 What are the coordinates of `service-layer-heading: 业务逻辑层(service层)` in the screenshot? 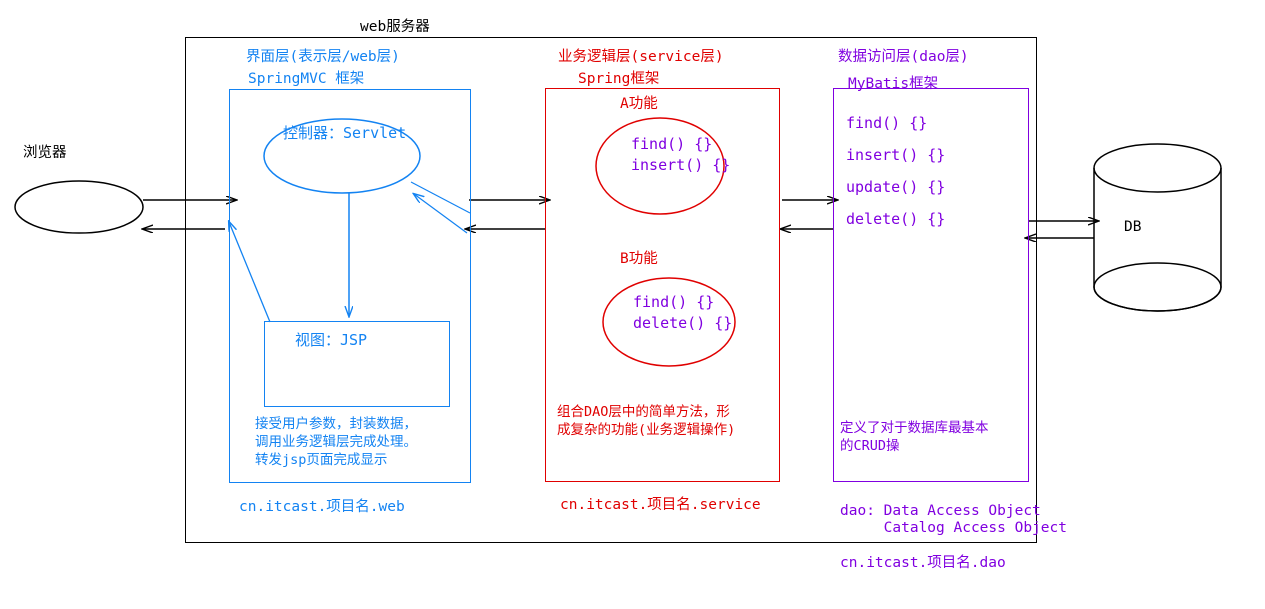 It's located at (641, 57).